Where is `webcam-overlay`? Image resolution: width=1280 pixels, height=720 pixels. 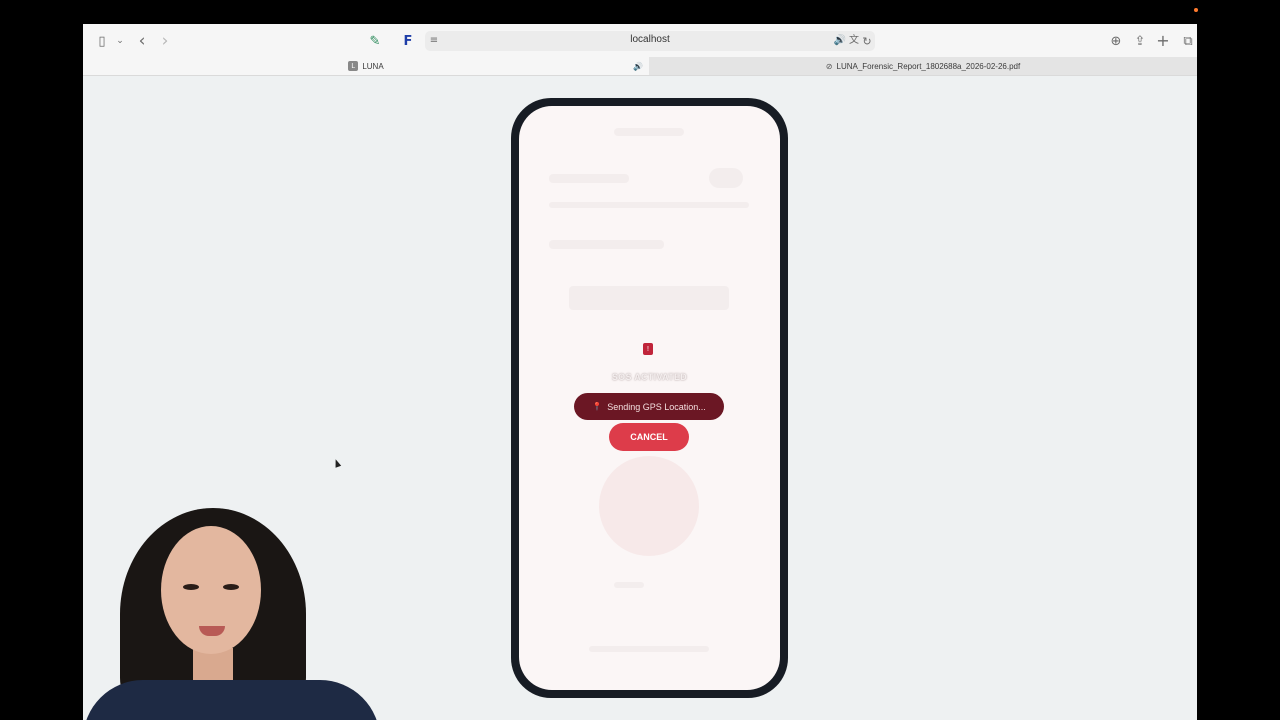 webcam-overlay is located at coordinates (231, 614).